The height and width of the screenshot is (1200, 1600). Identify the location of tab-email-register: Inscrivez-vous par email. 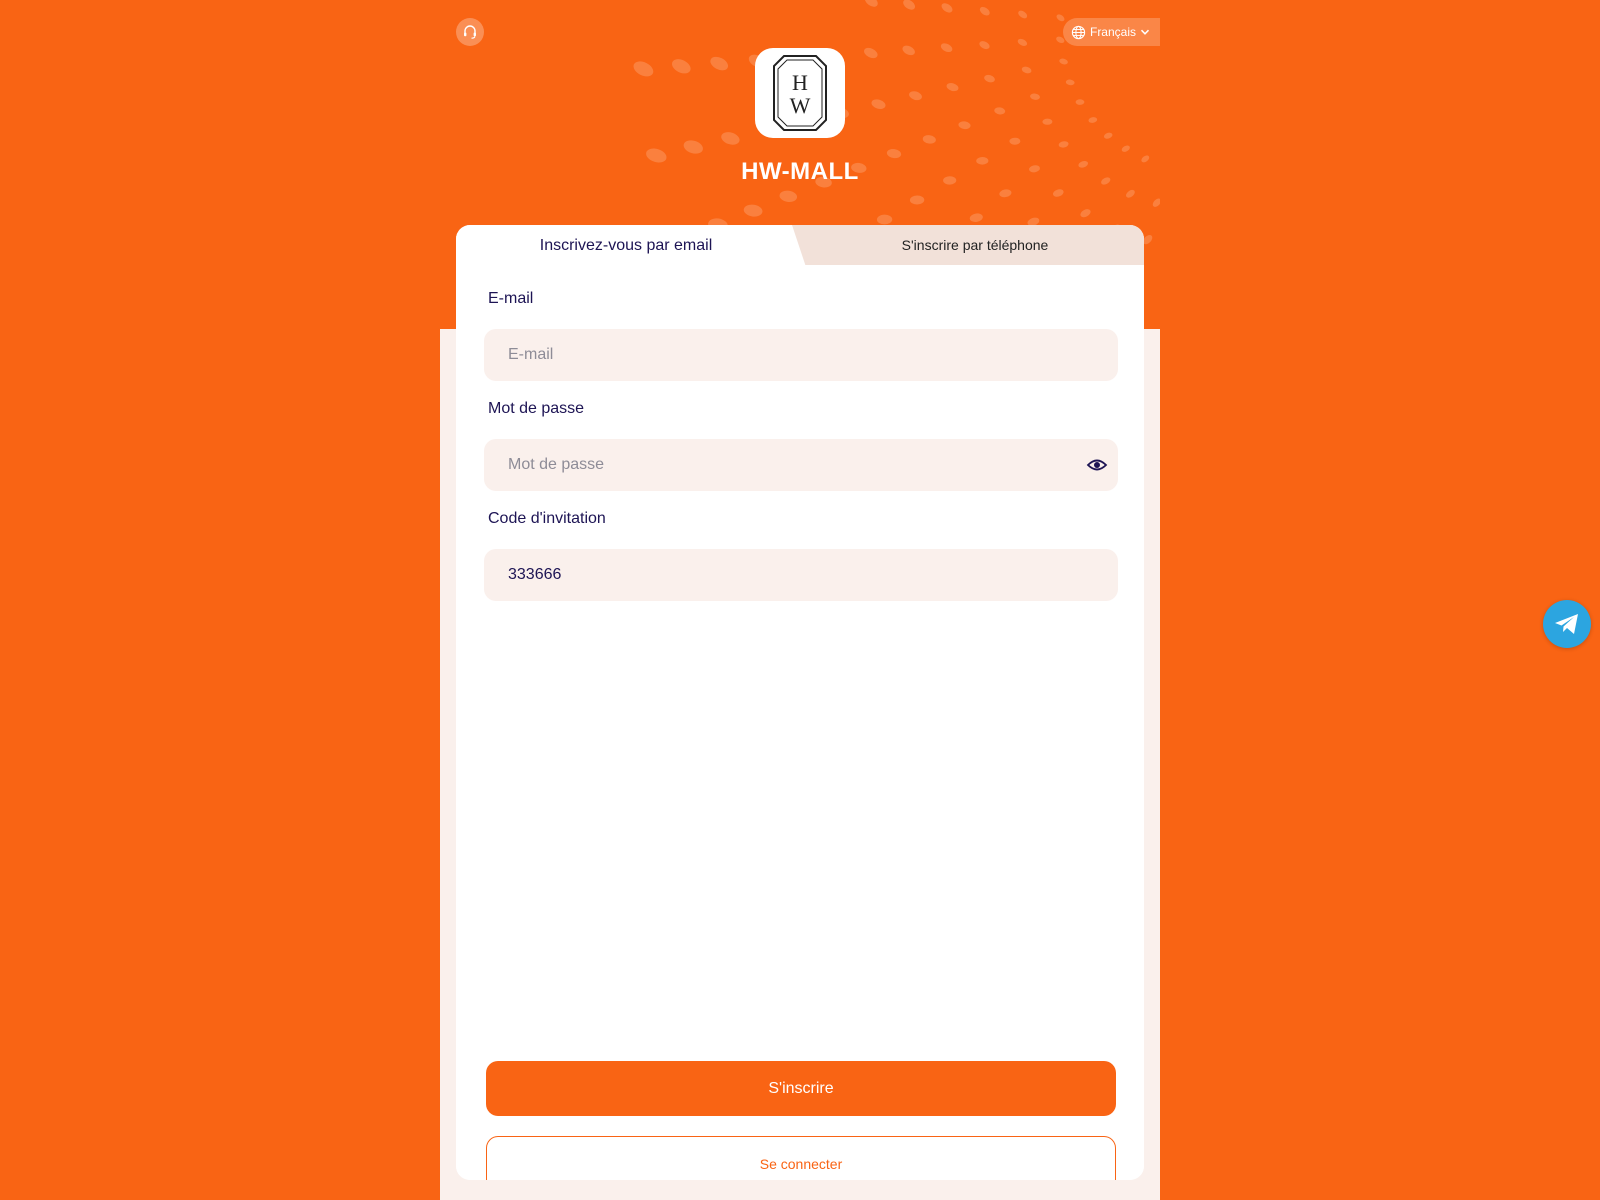
(631, 246).